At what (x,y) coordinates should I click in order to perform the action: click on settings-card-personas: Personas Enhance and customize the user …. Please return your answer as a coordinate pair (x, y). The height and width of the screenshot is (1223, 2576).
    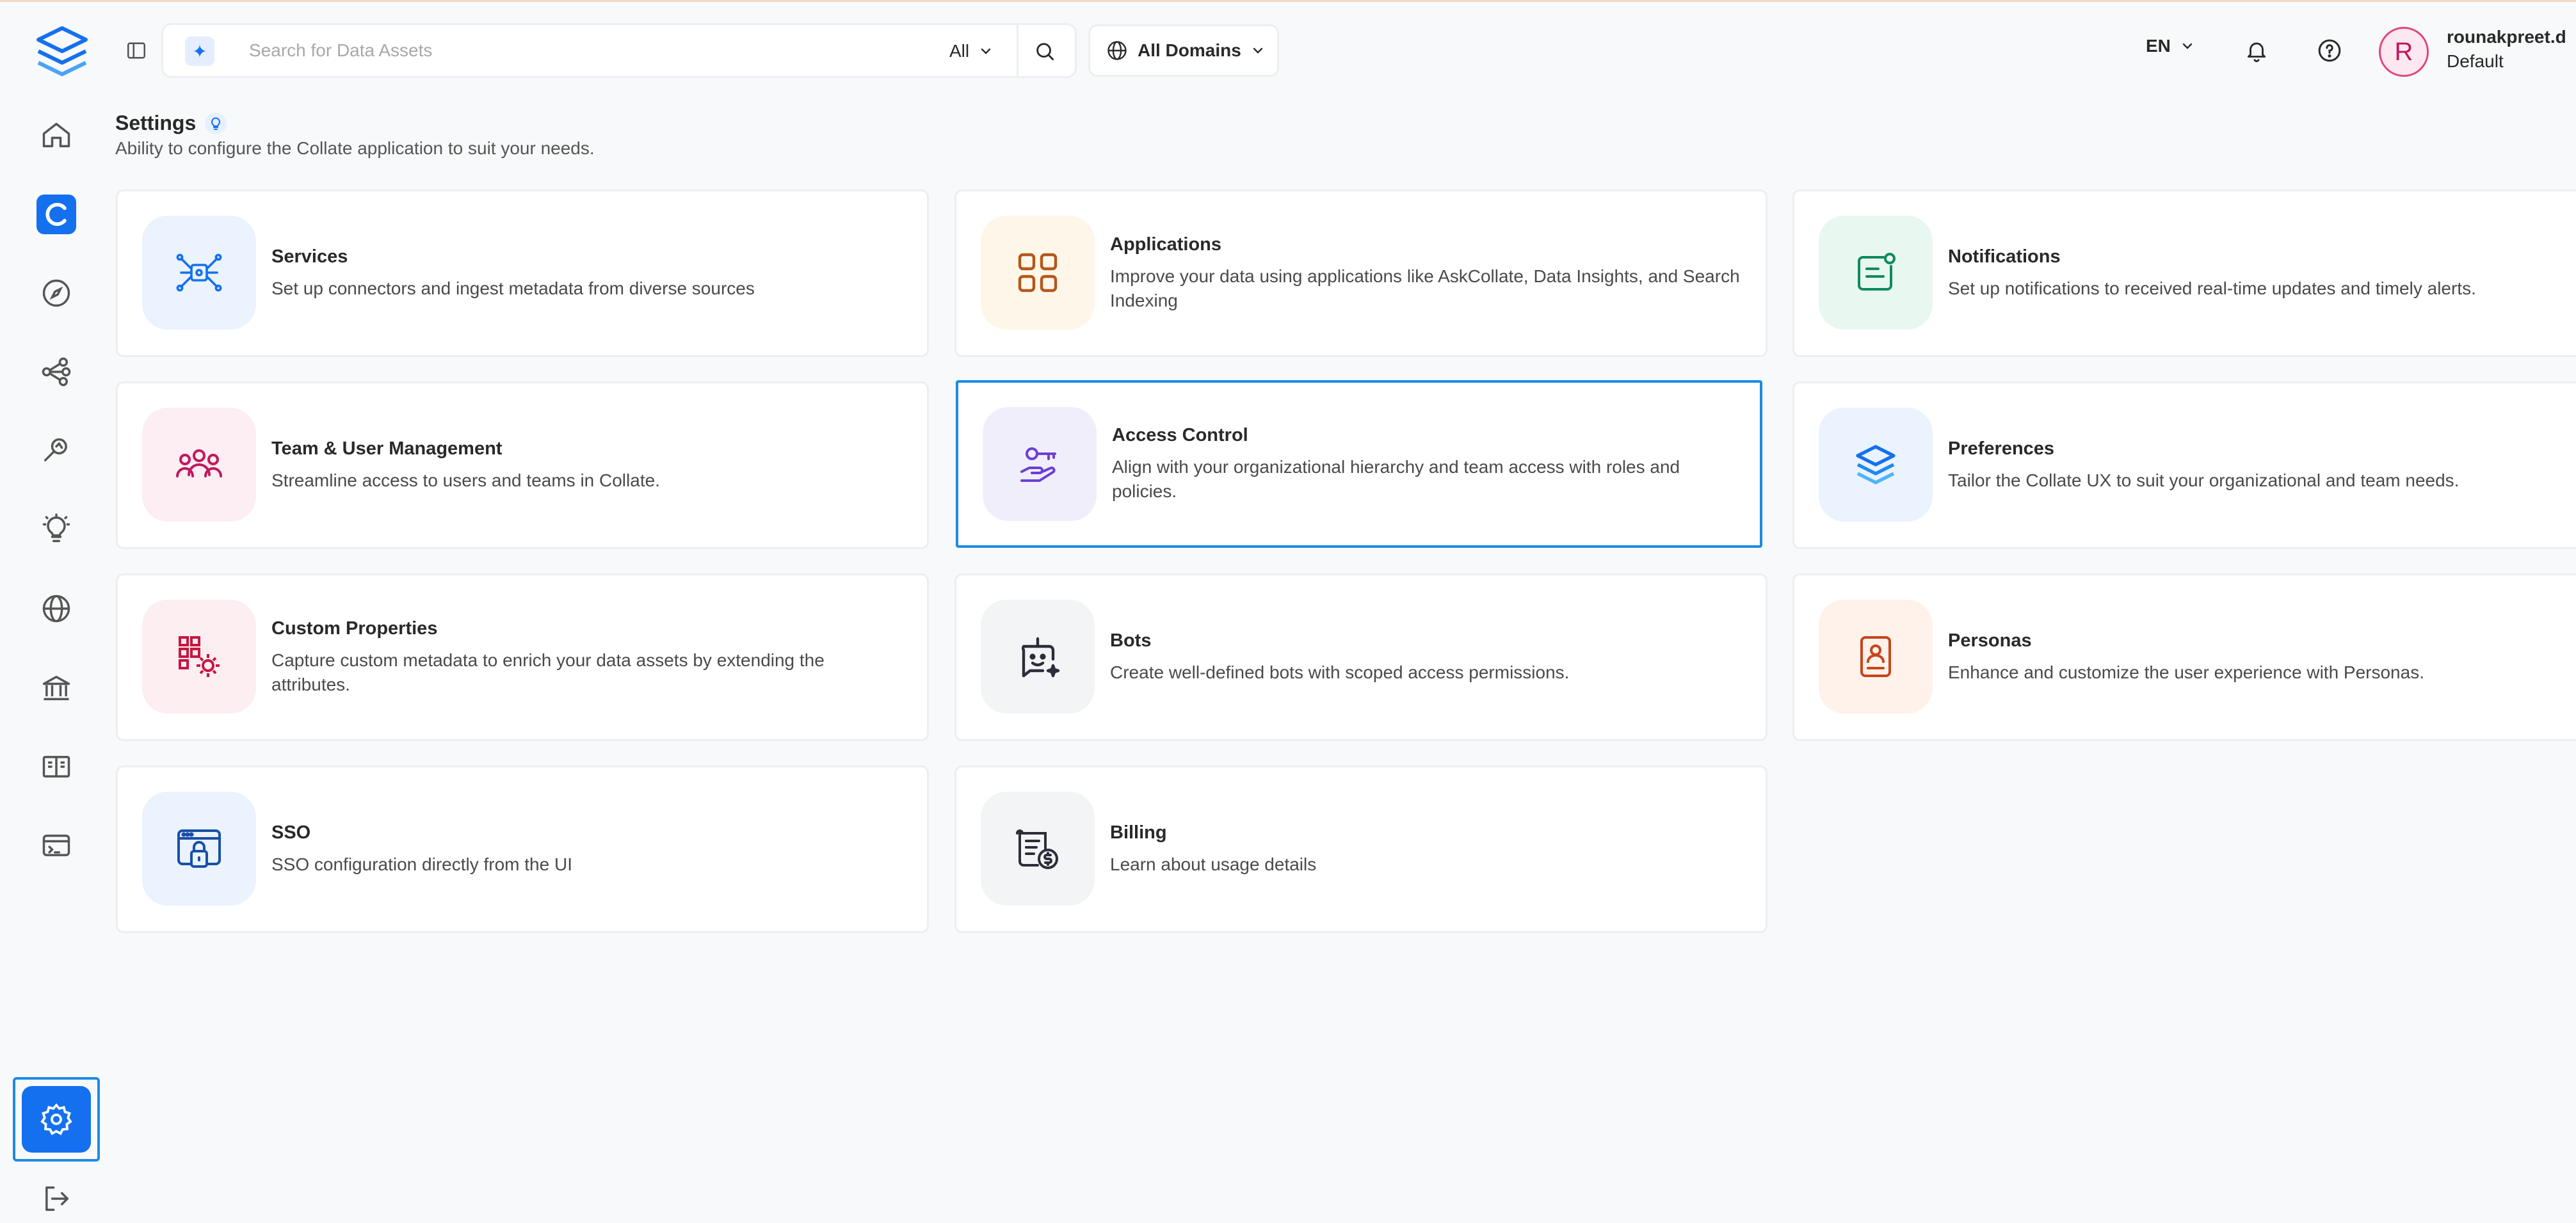
    Looking at the image, I should click on (2184, 657).